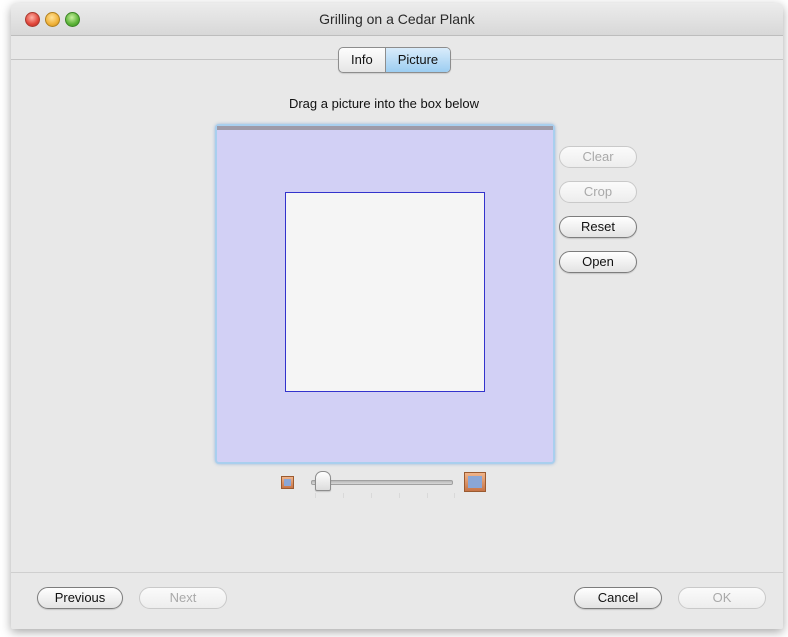 This screenshot has height=637, width=788. I want to click on footer-bar, so click(397, 600).